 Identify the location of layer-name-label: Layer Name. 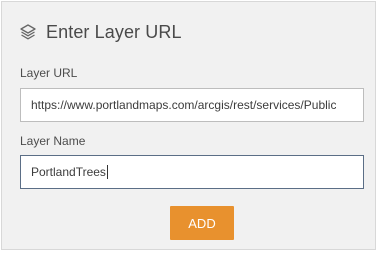
(53, 141).